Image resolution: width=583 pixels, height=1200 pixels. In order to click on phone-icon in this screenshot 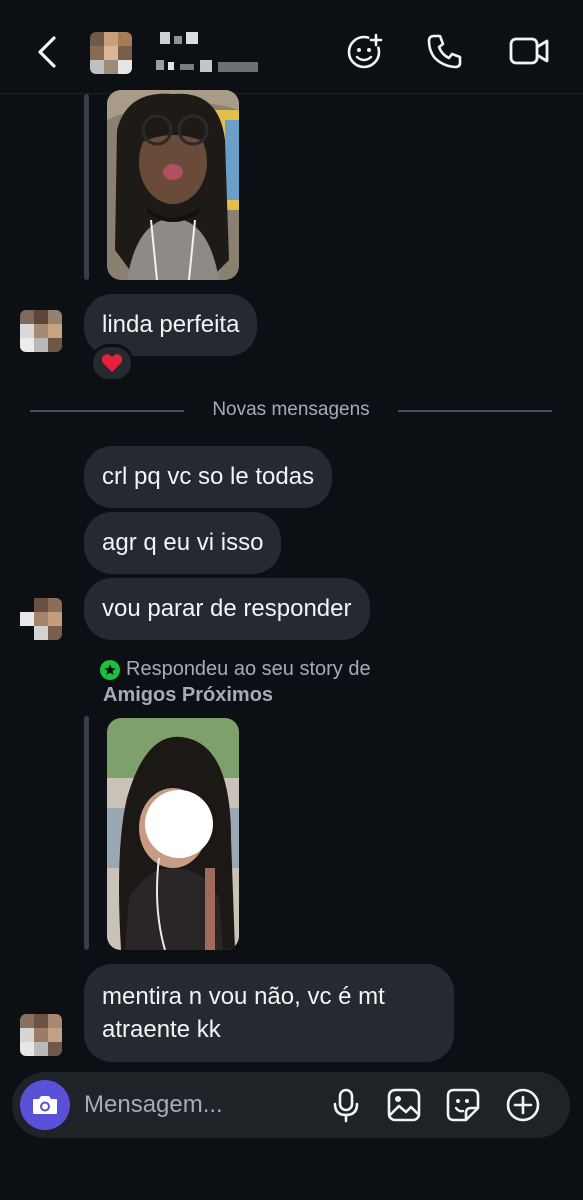, I will do `click(444, 51)`.